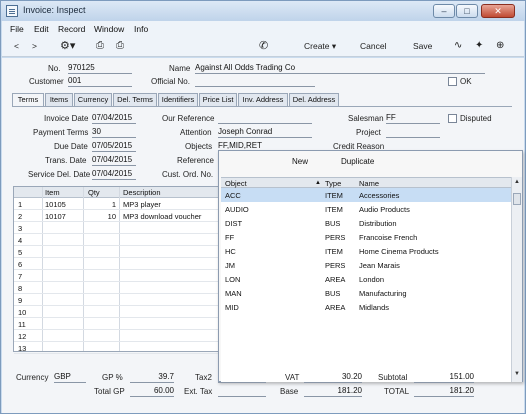 This screenshot has width=526, height=414. Describe the element at coordinates (114, 174) in the screenshot. I see `service-del-date-field: 07/04/2015` at that location.